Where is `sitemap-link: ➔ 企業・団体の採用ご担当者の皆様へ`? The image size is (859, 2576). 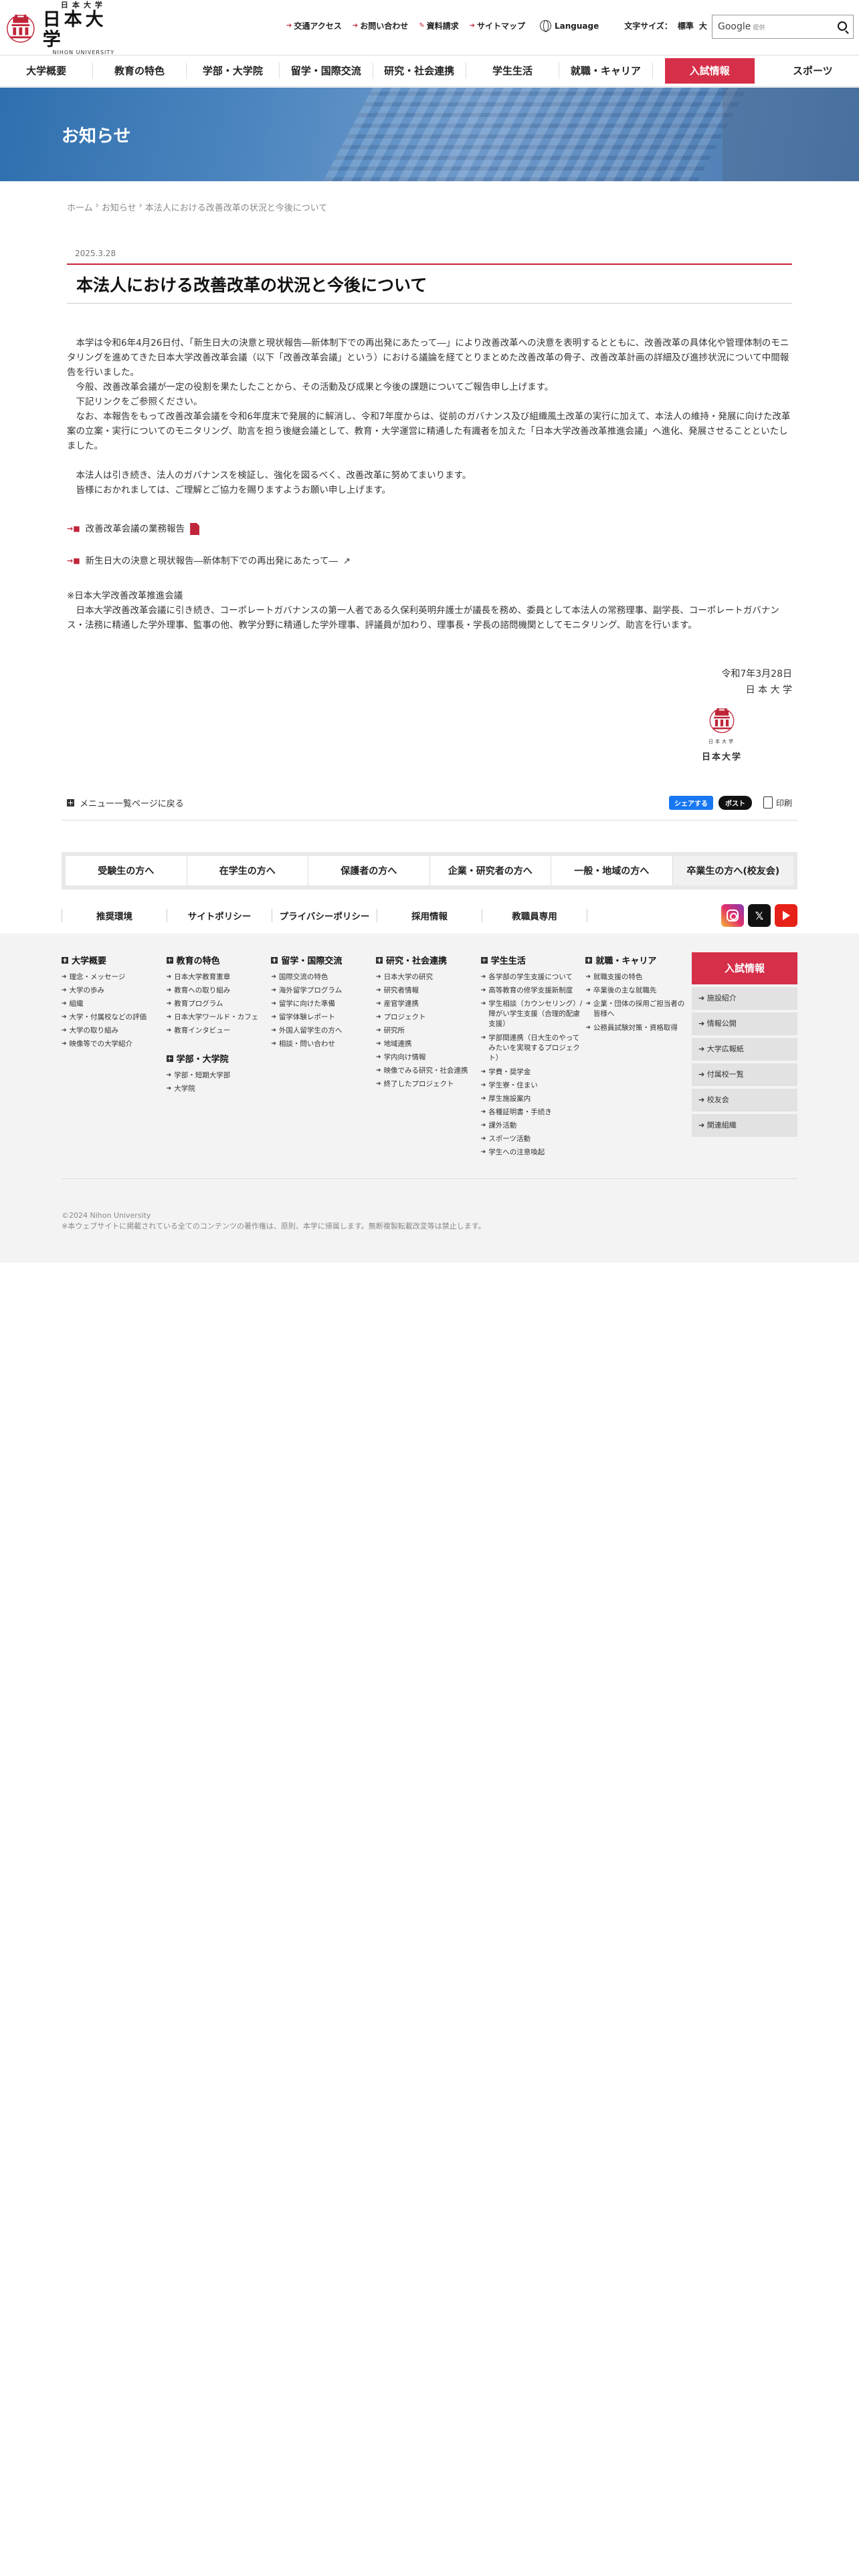 sitemap-link: ➔ 企業・団体の採用ご担当者の皆様へ is located at coordinates (638, 1009).